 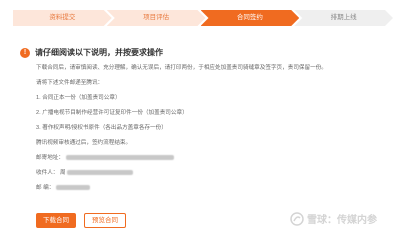 I want to click on preview-contract-button: 预览合同, so click(x=105, y=220).